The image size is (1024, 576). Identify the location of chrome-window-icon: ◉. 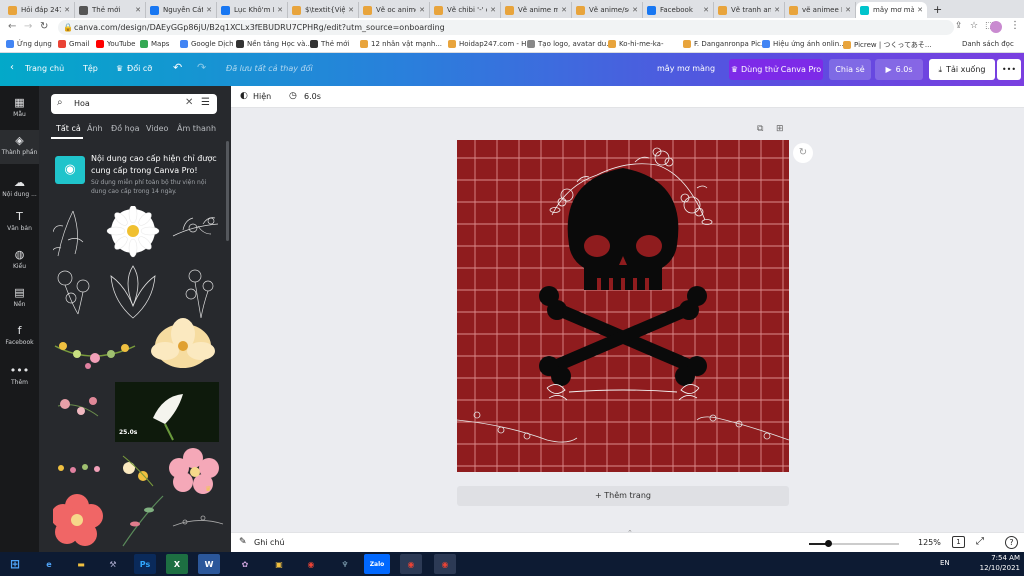
(411, 564).